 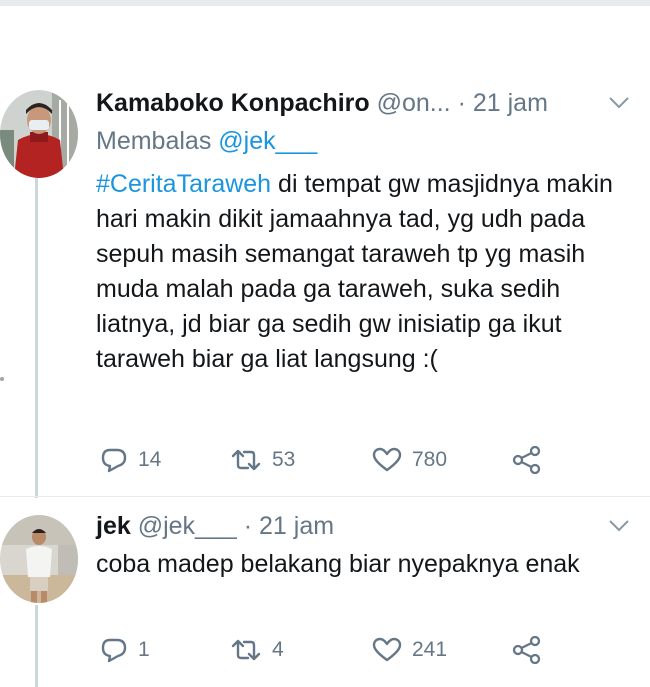 What do you see at coordinates (262, 460) in the screenshot?
I see `retweet-button: 53` at bounding box center [262, 460].